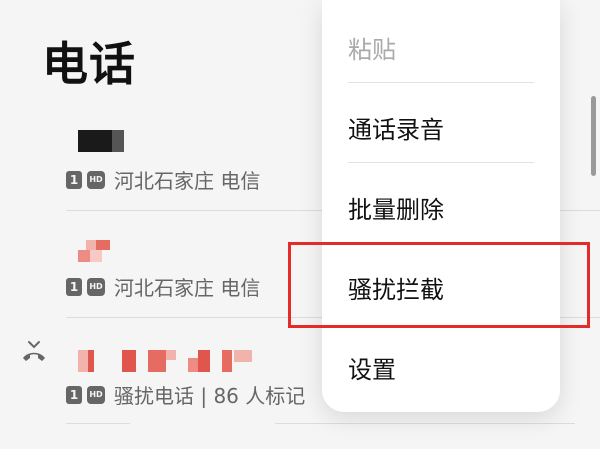 Image resolution: width=600 pixels, height=449 pixels. Describe the element at coordinates (372, 50) in the screenshot. I see `menu-item-paste: 粘贴` at that location.